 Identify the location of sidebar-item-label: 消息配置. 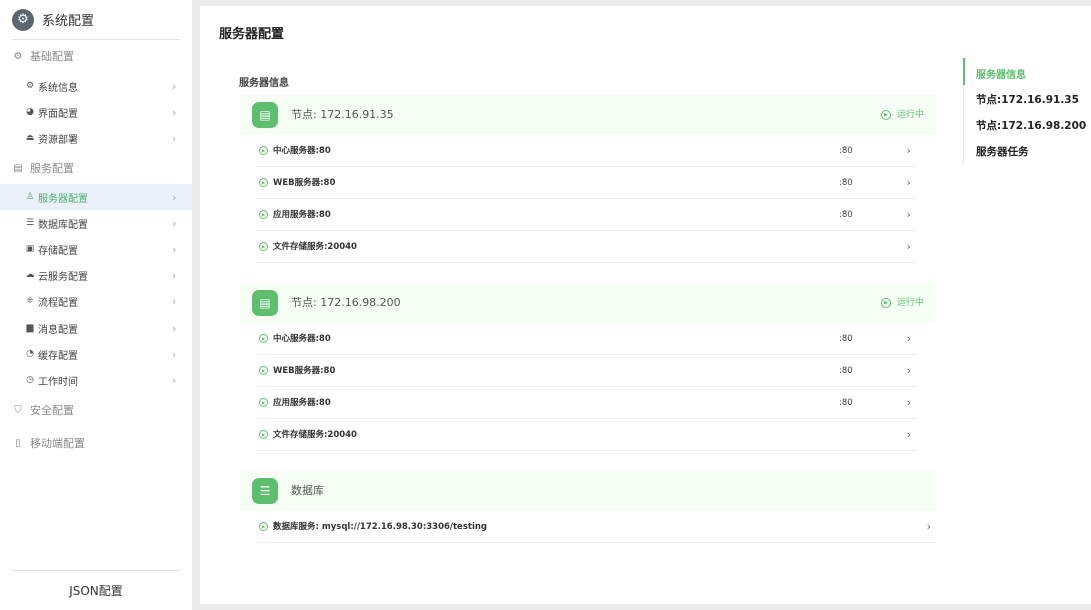
(58, 330).